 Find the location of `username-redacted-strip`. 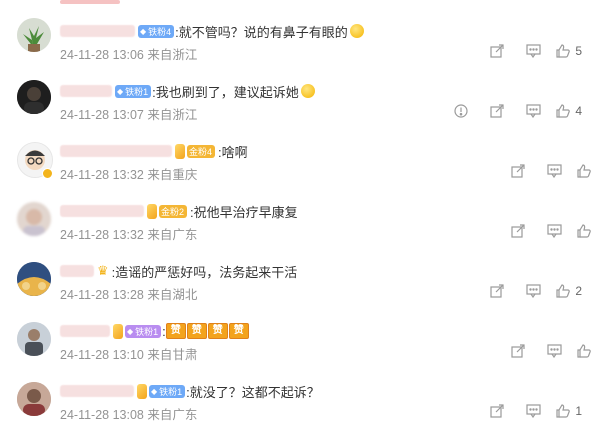

username-redacted-strip is located at coordinates (90, 2).